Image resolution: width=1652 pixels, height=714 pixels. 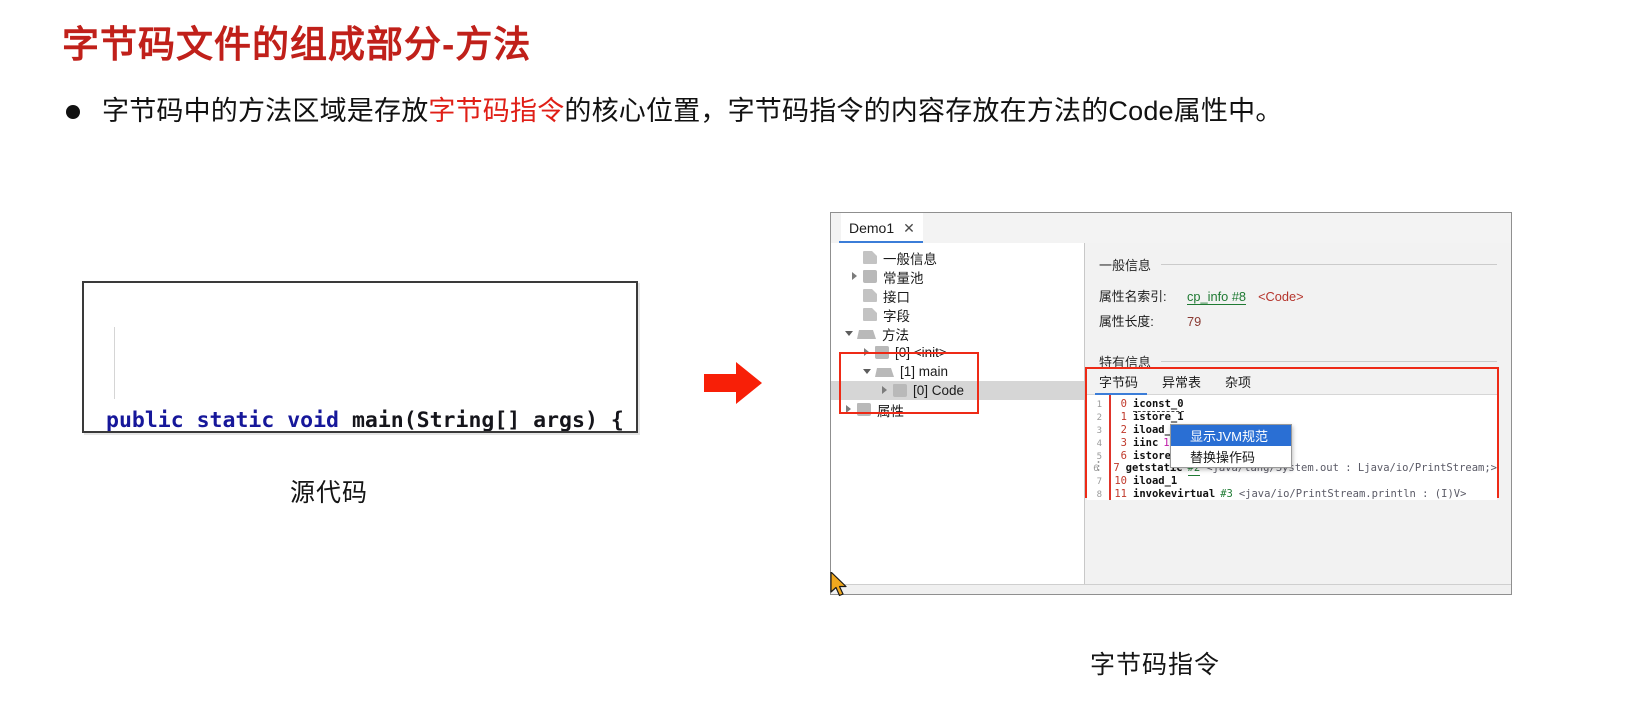 What do you see at coordinates (939, 390) in the screenshot?
I see `tree-item-label: [0] Code` at bounding box center [939, 390].